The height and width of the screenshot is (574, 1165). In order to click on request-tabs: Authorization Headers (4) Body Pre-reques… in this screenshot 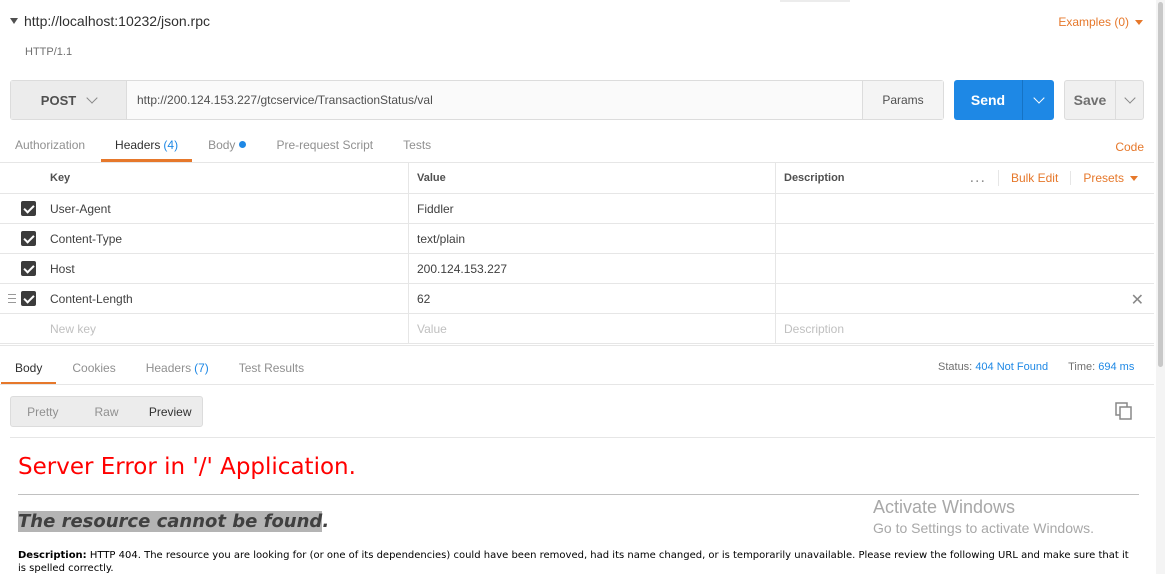, I will do `click(238, 150)`.